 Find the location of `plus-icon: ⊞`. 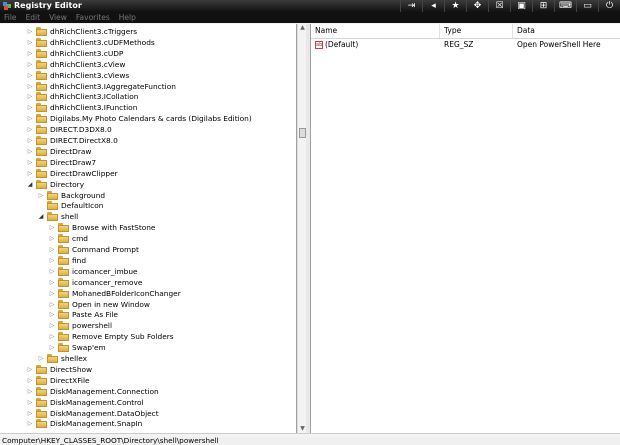

plus-icon: ⊞ is located at coordinates (543, 6).